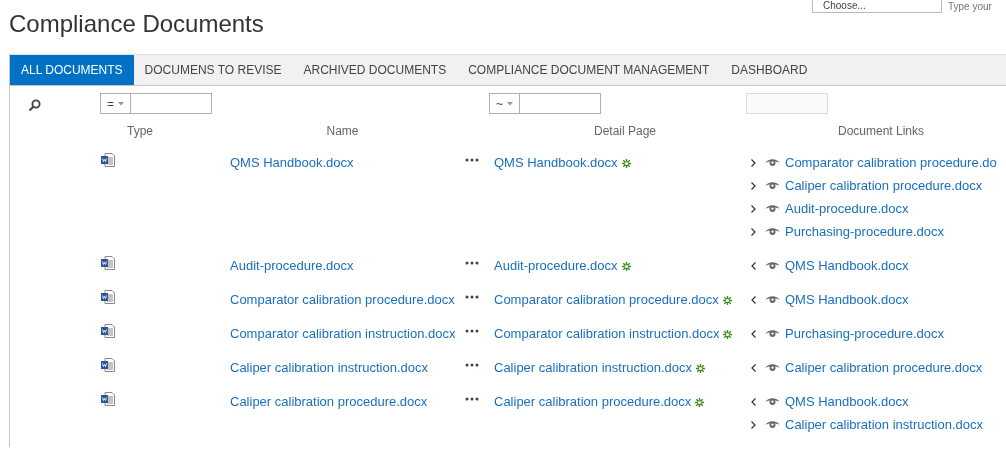 The width and height of the screenshot is (1006, 456). What do you see at coordinates (140, 131) in the screenshot?
I see `column-header: Type` at bounding box center [140, 131].